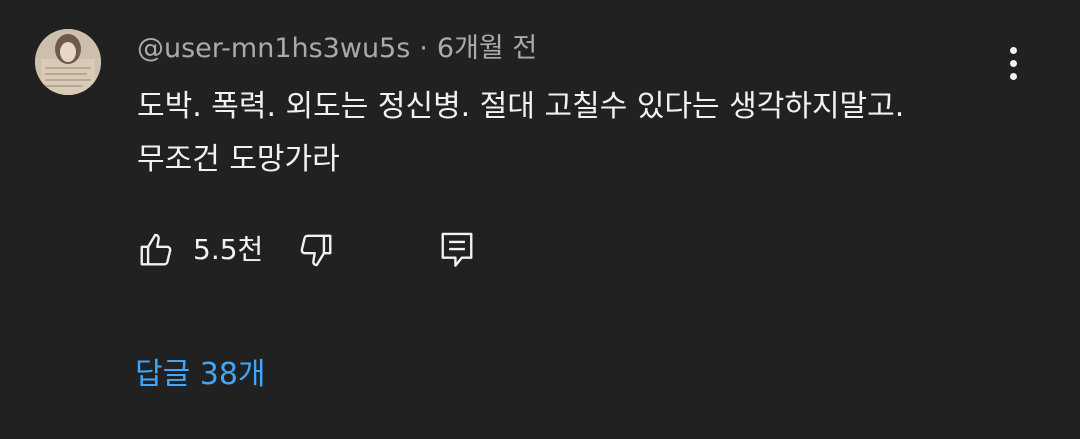  I want to click on comment-meta: @user-mn1hs3wu5s · 6개월 전, so click(337, 49).